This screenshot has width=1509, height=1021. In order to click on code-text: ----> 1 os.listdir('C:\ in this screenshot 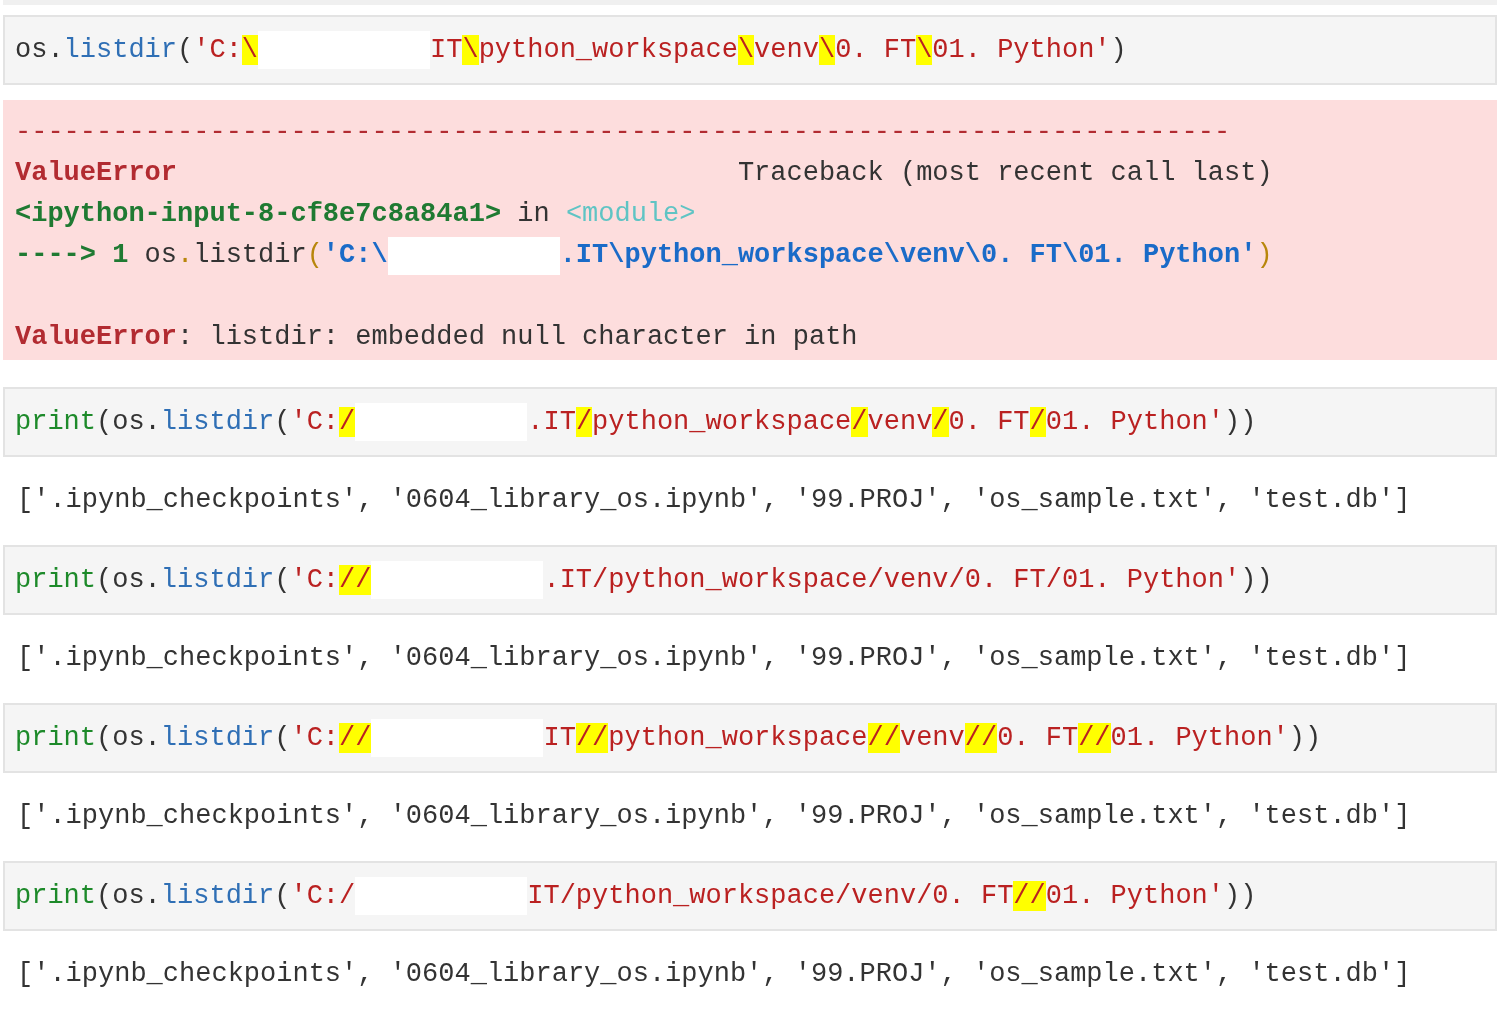, I will do `click(201, 255)`.